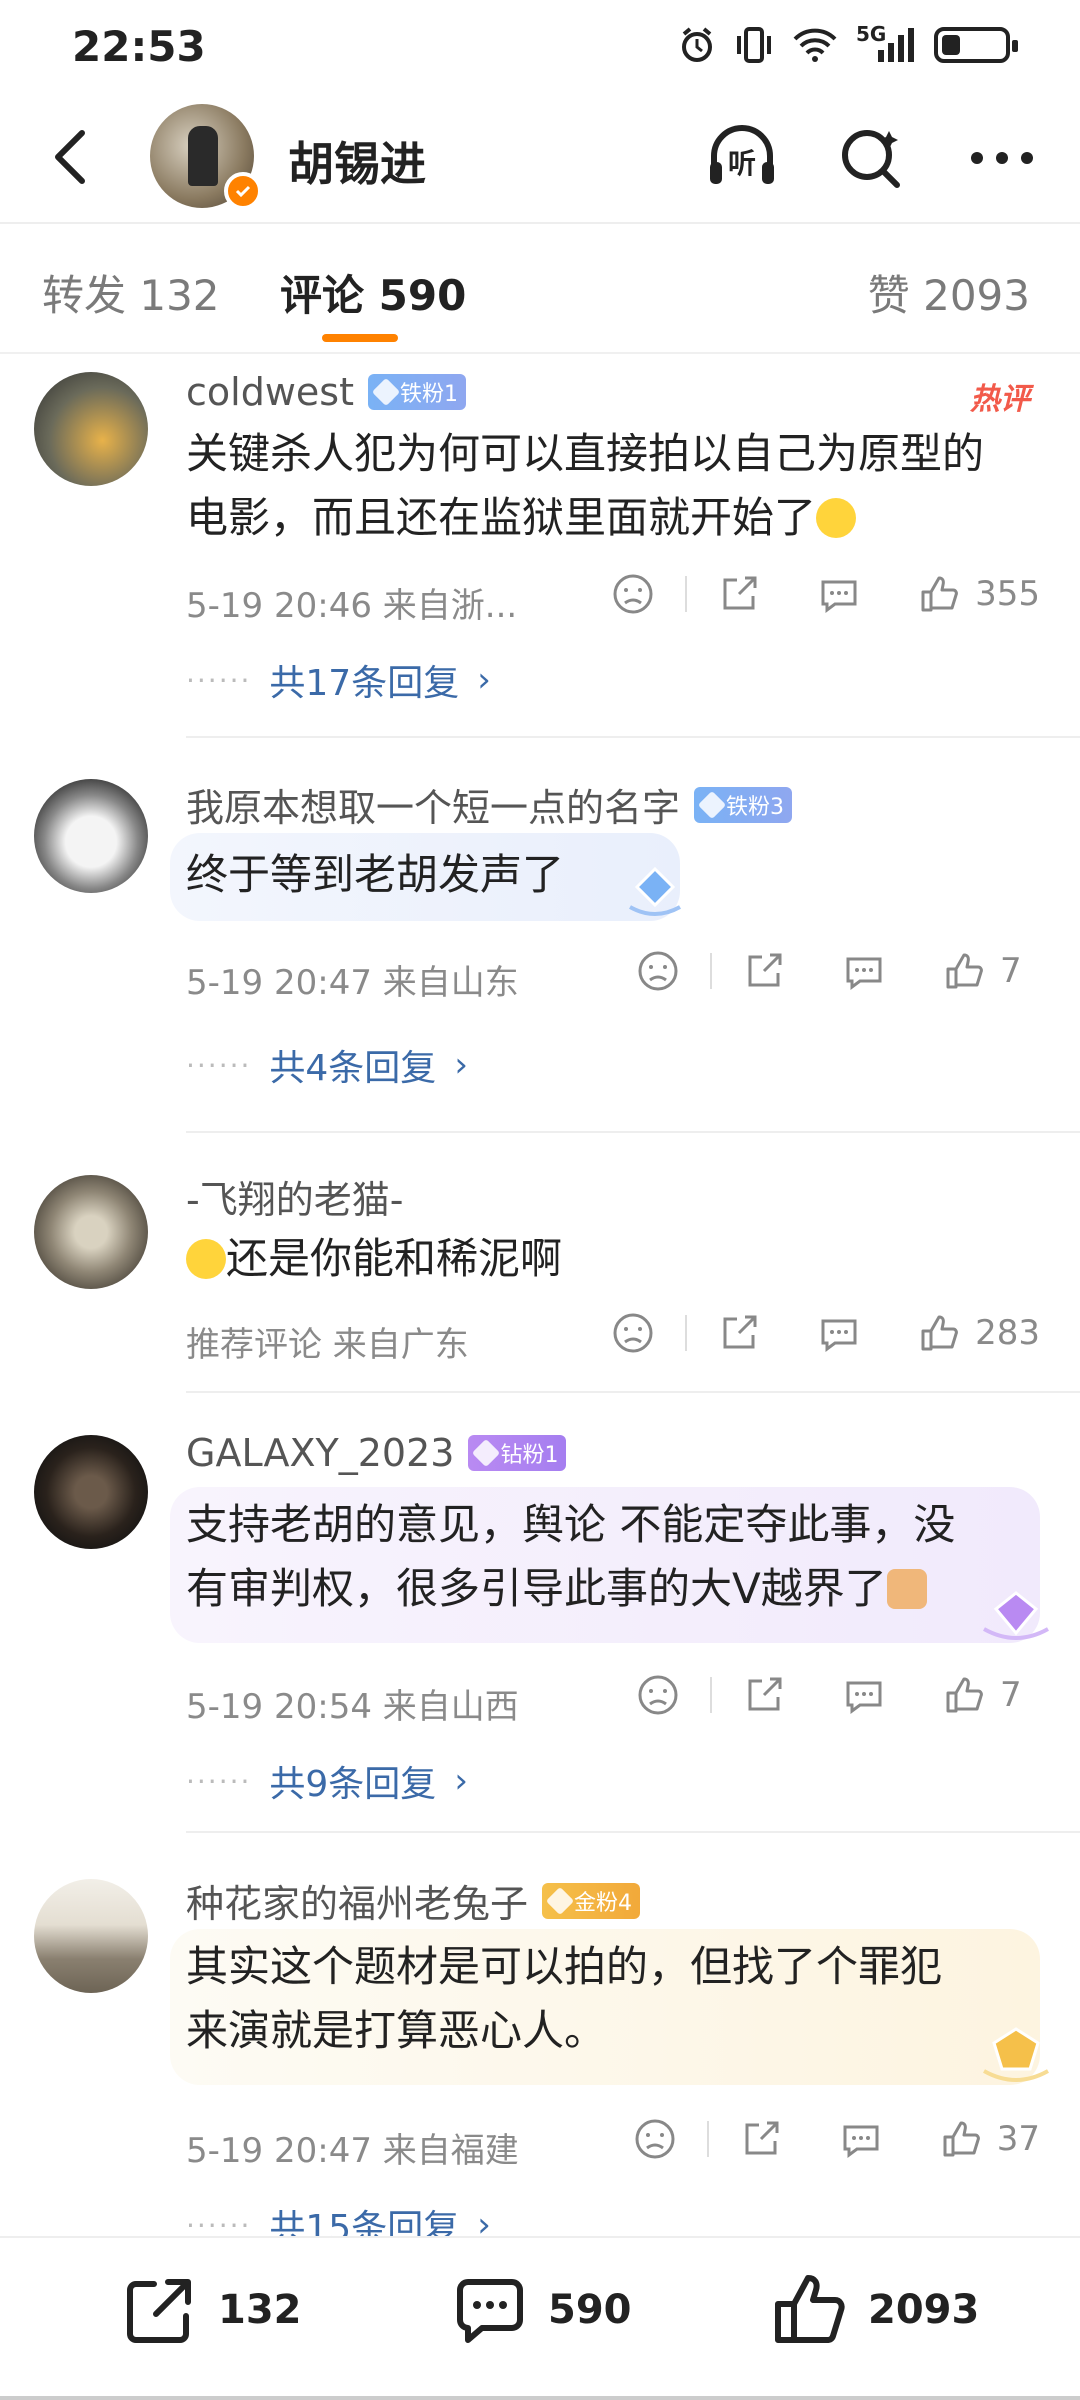  What do you see at coordinates (836, 2139) in the screenshot?
I see `comment-actions: 37` at bounding box center [836, 2139].